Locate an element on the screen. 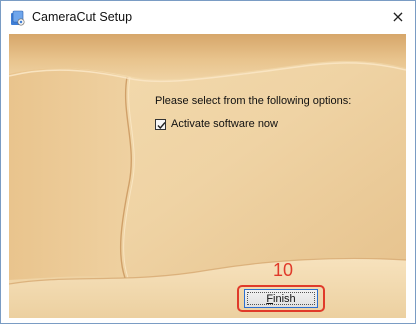 This screenshot has height=324, width=416. finish-button: Finish is located at coordinates (281, 298).